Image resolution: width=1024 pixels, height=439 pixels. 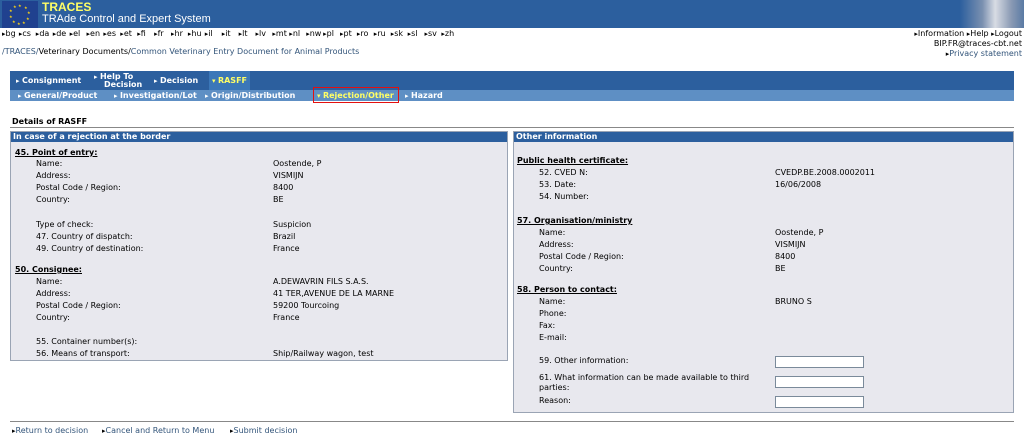 What do you see at coordinates (575, 220) in the screenshot?
I see `organisation-heading: 57. Organisation/ministry` at bounding box center [575, 220].